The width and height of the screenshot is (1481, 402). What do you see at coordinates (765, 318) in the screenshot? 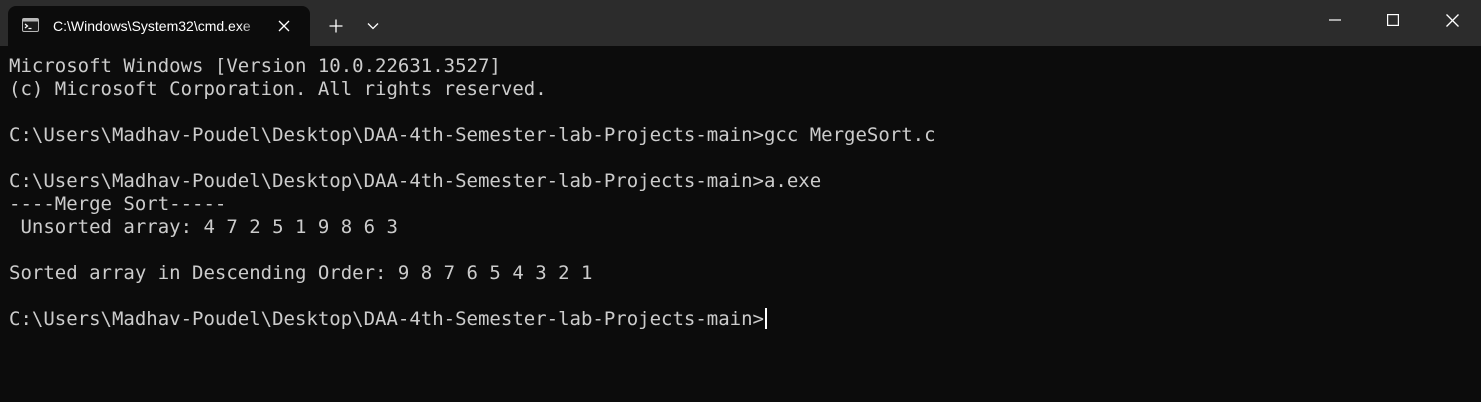
I see `text-cursor` at bounding box center [765, 318].